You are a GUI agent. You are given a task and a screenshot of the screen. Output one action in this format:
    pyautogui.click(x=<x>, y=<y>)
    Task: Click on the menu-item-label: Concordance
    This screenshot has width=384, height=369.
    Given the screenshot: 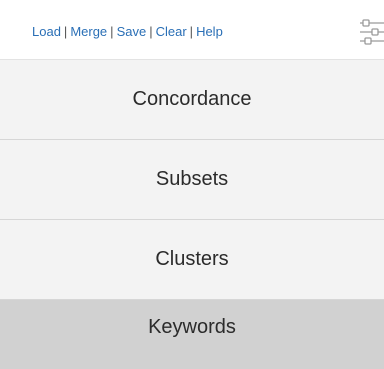 What is the action you would take?
    pyautogui.click(x=192, y=99)
    